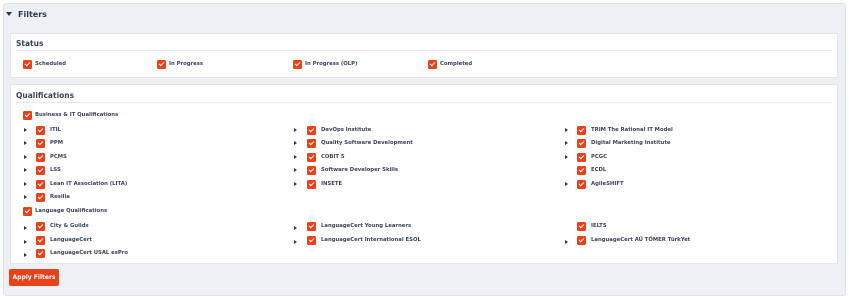 The height and width of the screenshot is (299, 849). What do you see at coordinates (311, 226) in the screenshot?
I see `qual-lc-young-checkbox` at bounding box center [311, 226].